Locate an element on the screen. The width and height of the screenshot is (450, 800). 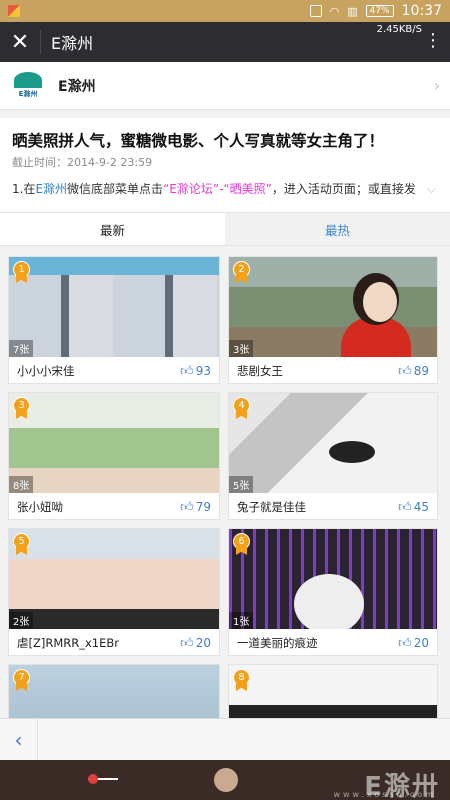
card-footer: 兔子就是佳佳 👍︎ 45 is located at coordinates (333, 506).